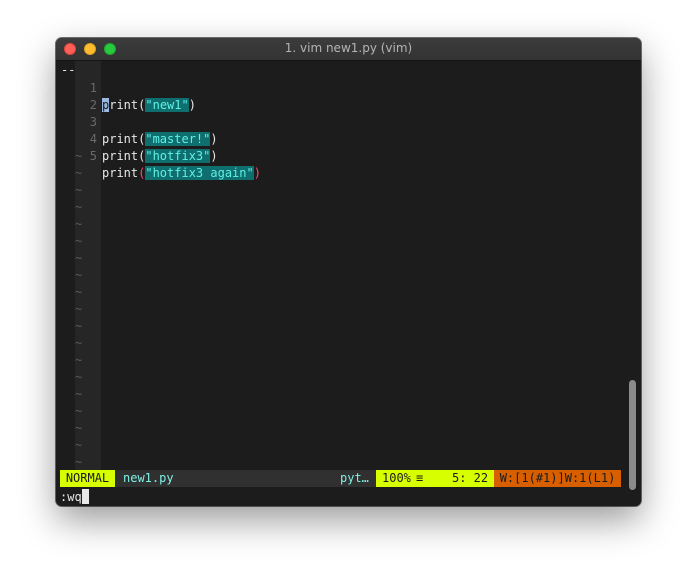 The width and height of the screenshot is (697, 581). I want to click on status-warnings: W:[1(#1)]W:1(L1), so click(557, 478).